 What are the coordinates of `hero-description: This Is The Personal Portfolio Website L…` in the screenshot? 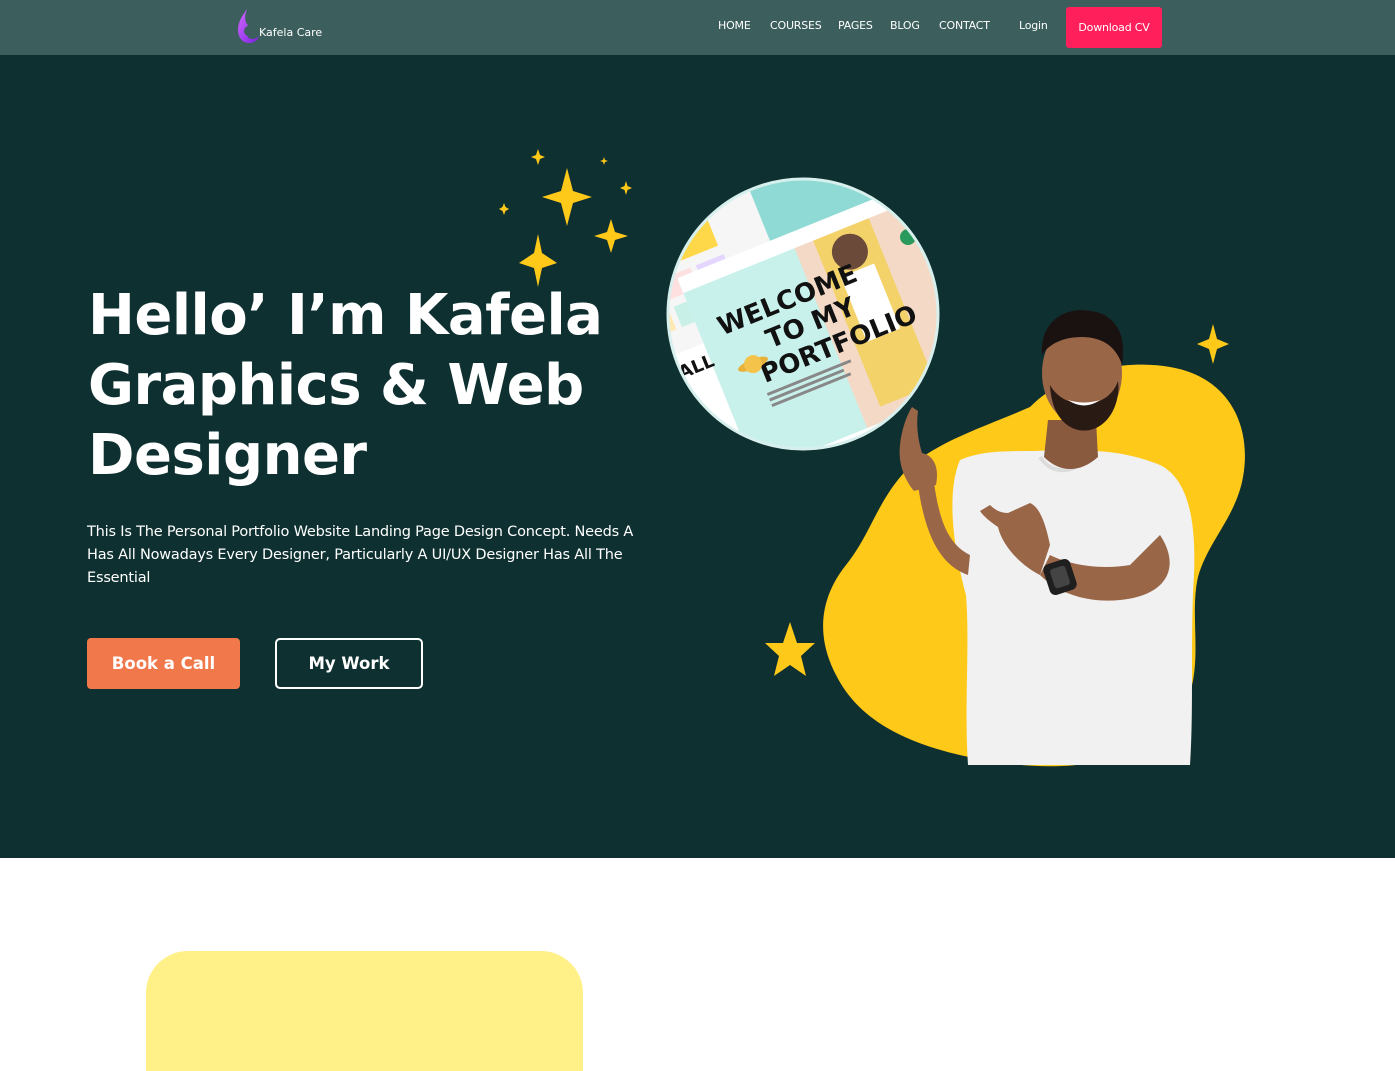 It's located at (360, 555).